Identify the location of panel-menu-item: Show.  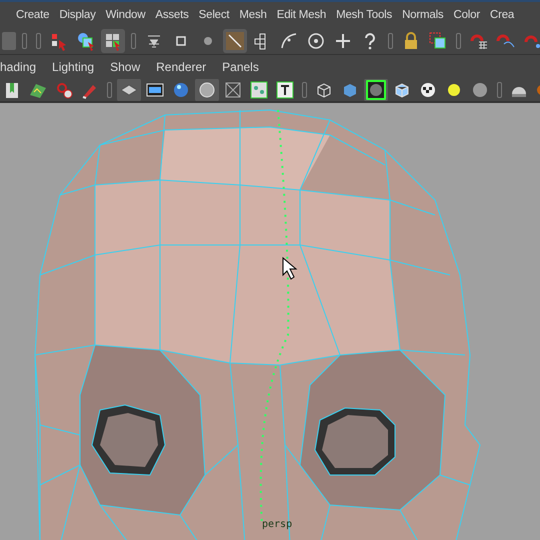
(125, 67).